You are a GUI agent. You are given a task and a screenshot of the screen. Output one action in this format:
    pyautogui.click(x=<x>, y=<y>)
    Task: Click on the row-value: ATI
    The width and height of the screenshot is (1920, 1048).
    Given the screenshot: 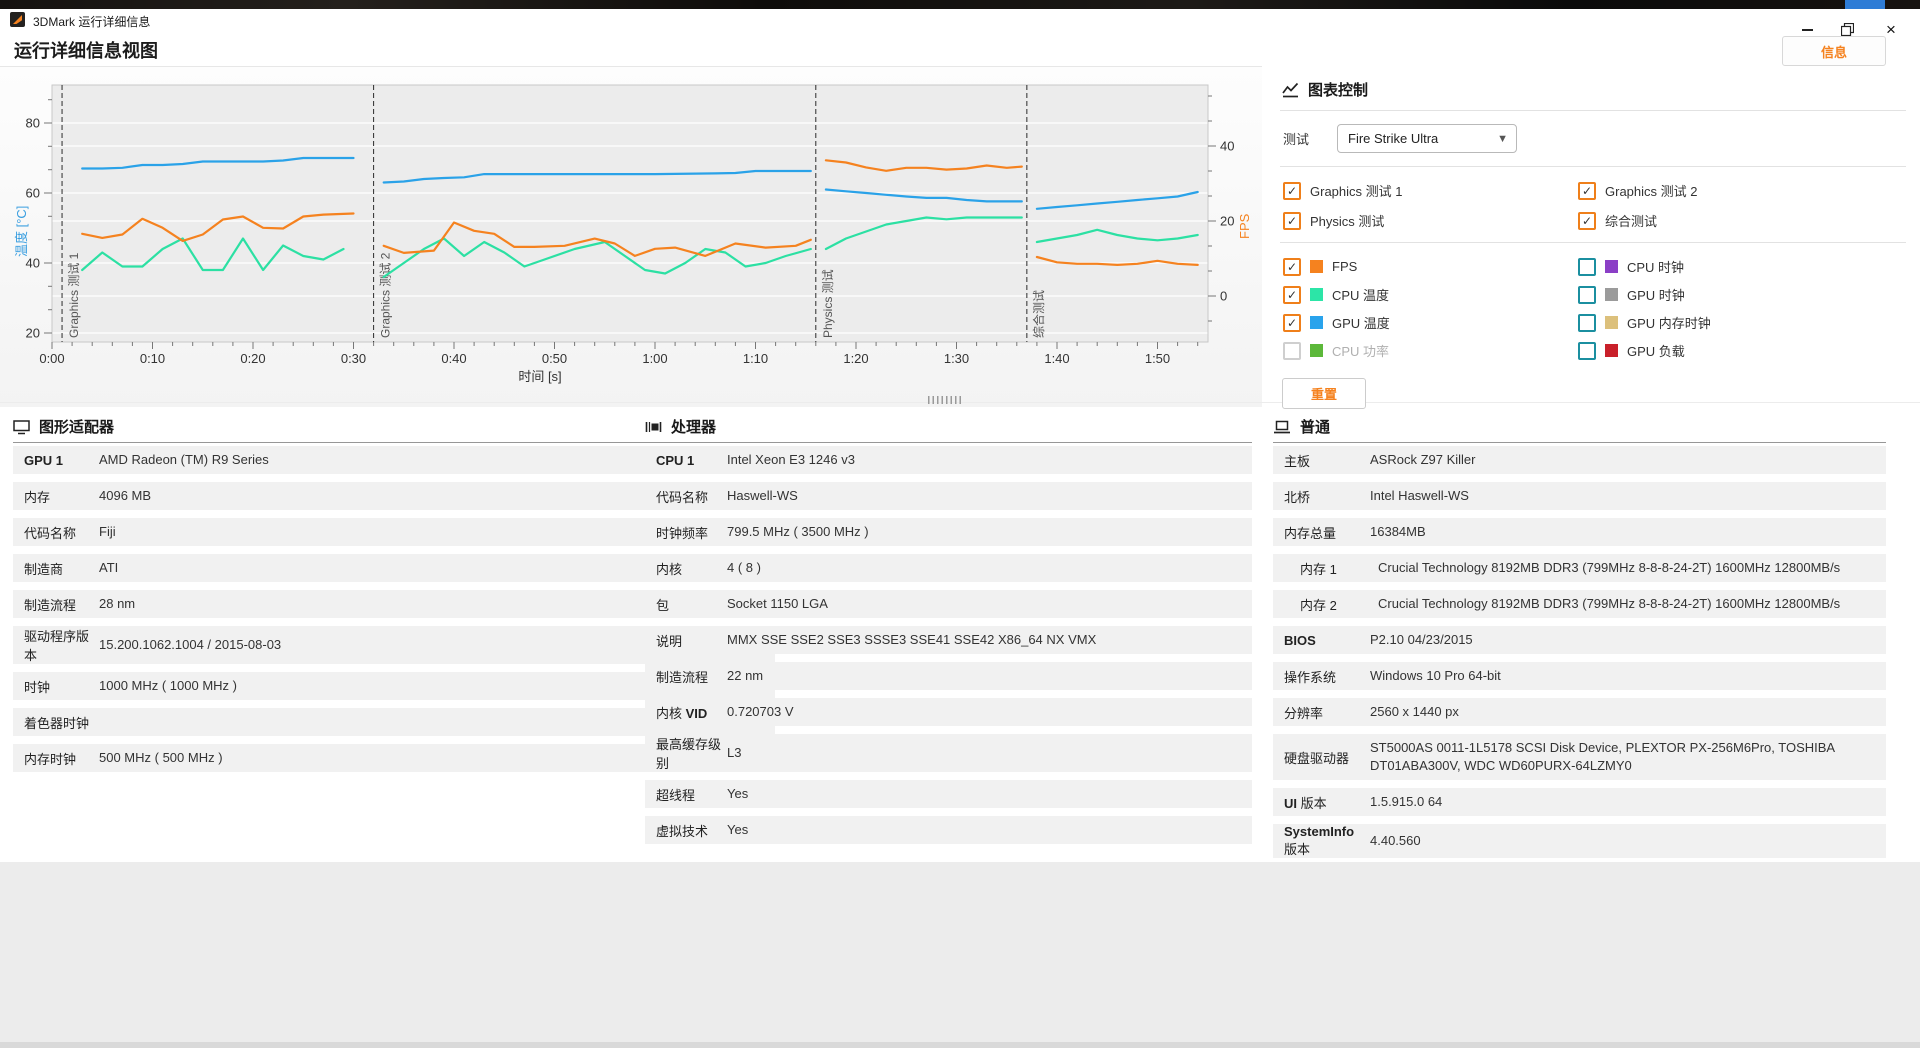 What is the action you would take?
    pyautogui.click(x=109, y=567)
    